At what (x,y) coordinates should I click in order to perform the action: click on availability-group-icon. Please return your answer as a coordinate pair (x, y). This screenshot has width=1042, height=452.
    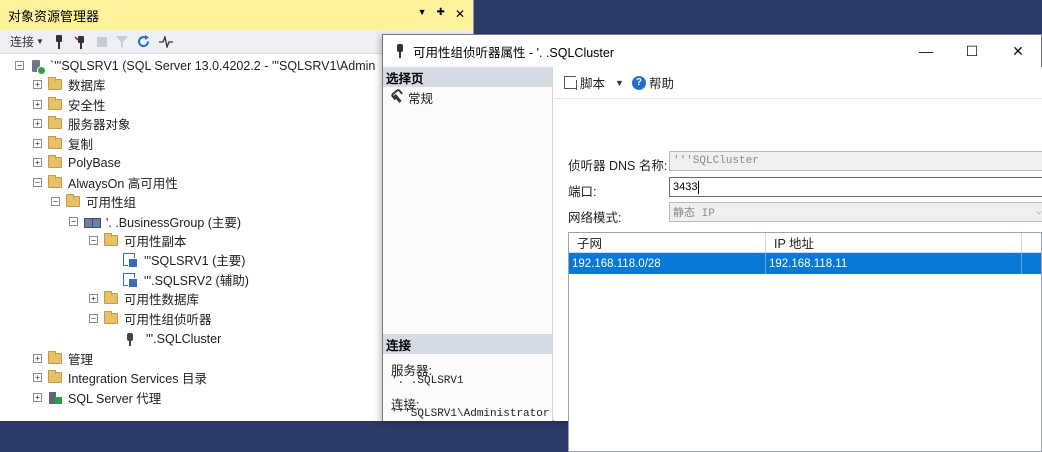
    Looking at the image, I should click on (92, 222).